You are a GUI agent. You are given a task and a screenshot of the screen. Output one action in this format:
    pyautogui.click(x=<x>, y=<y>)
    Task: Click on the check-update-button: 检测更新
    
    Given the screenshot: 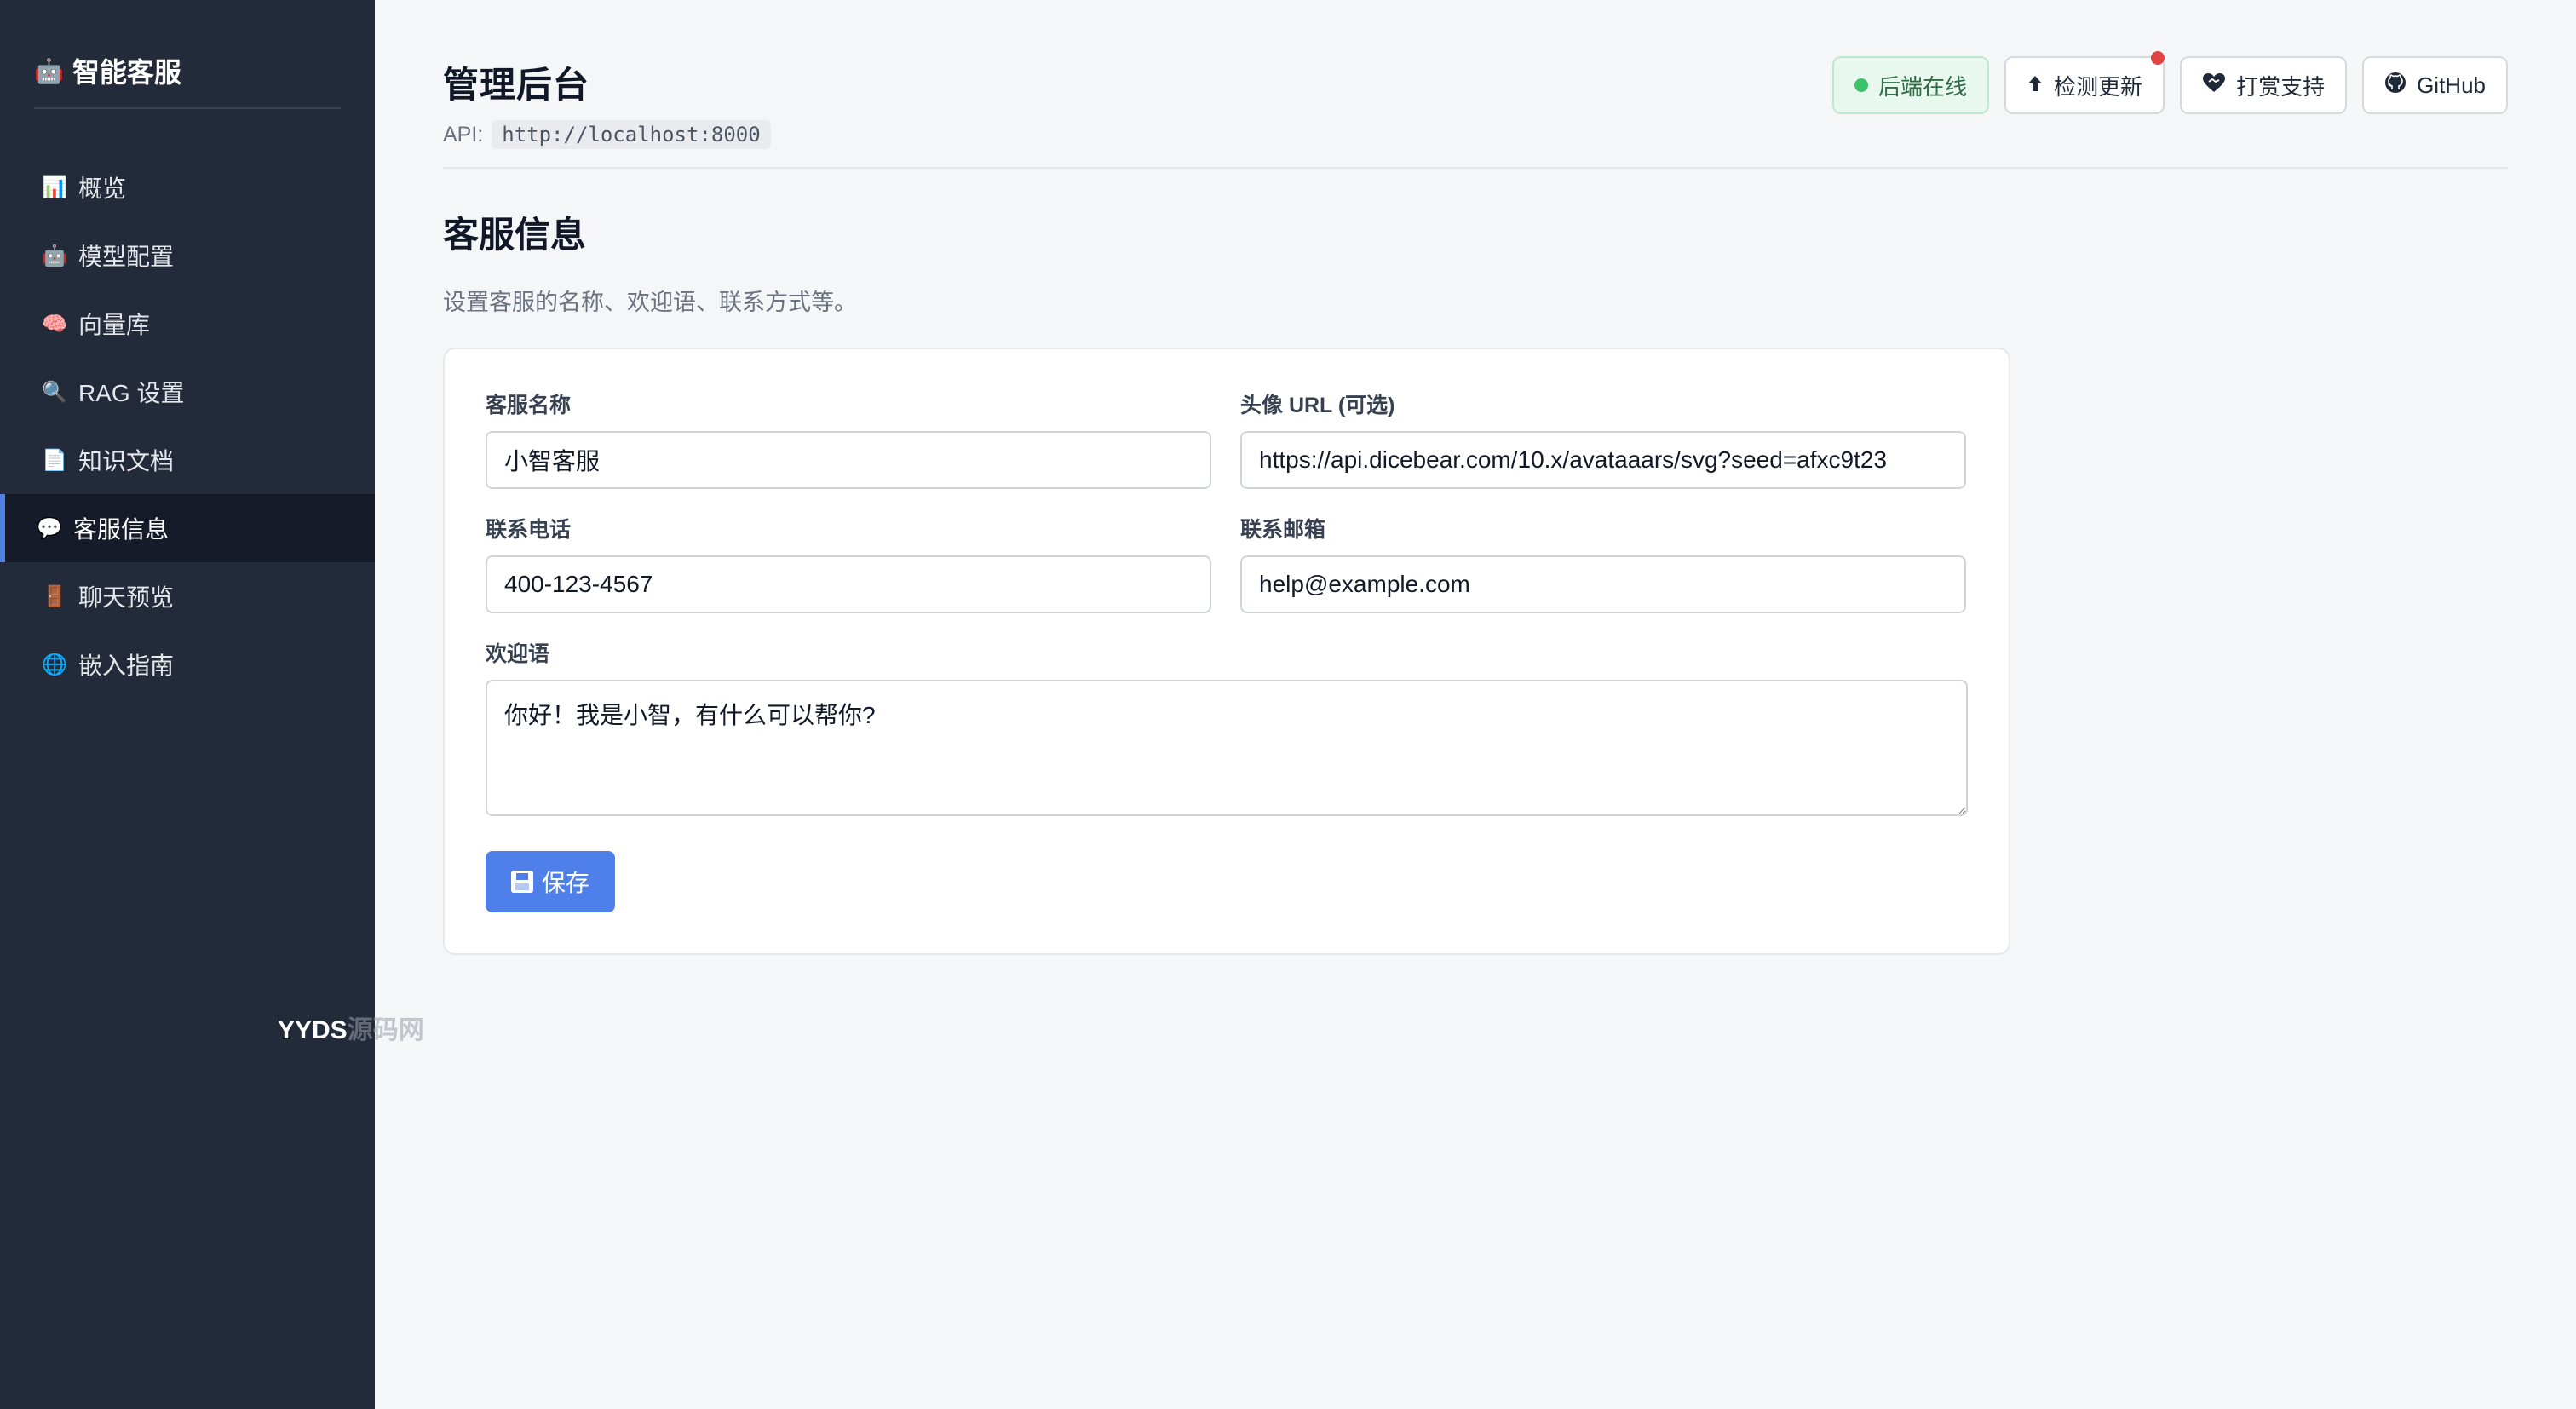 What is the action you would take?
    pyautogui.click(x=2084, y=82)
    